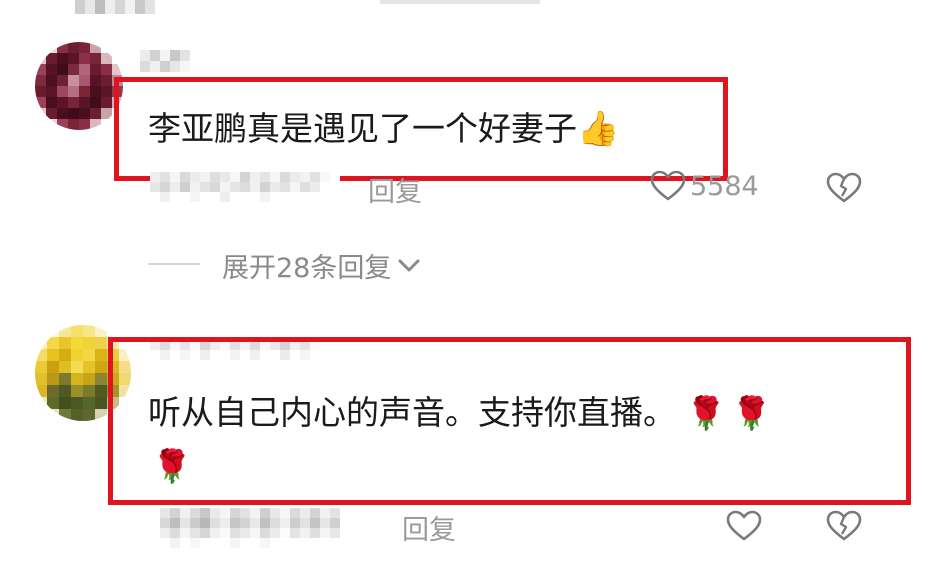 Image resolution: width=930 pixels, height=566 pixels. Describe the element at coordinates (172, 466) in the screenshot. I see `rose-emoji: 🌹` at that location.